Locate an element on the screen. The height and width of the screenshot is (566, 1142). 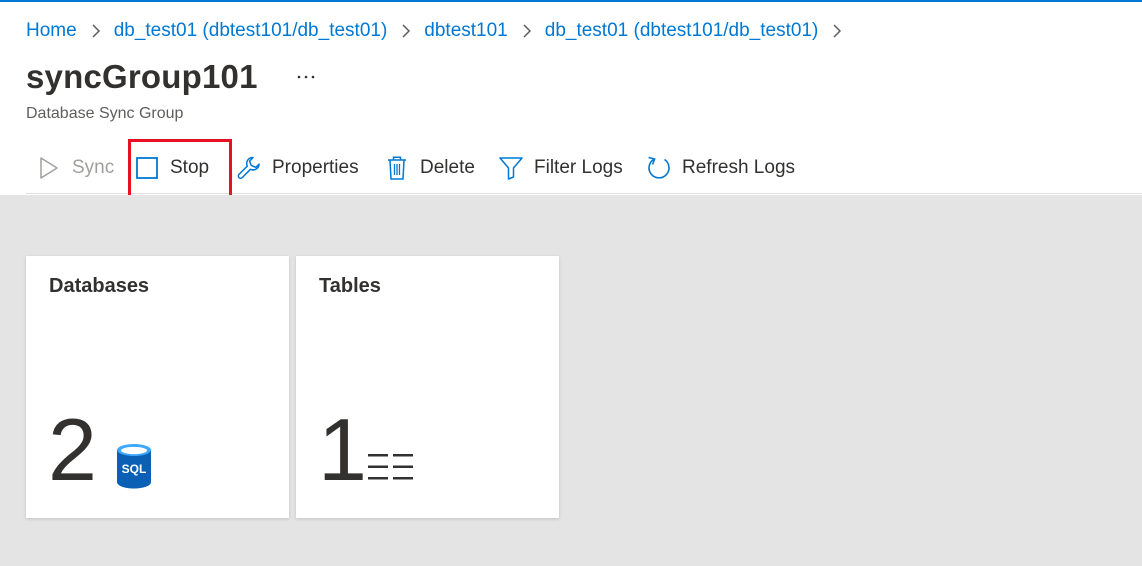
stop-label: Stop is located at coordinates (190, 167).